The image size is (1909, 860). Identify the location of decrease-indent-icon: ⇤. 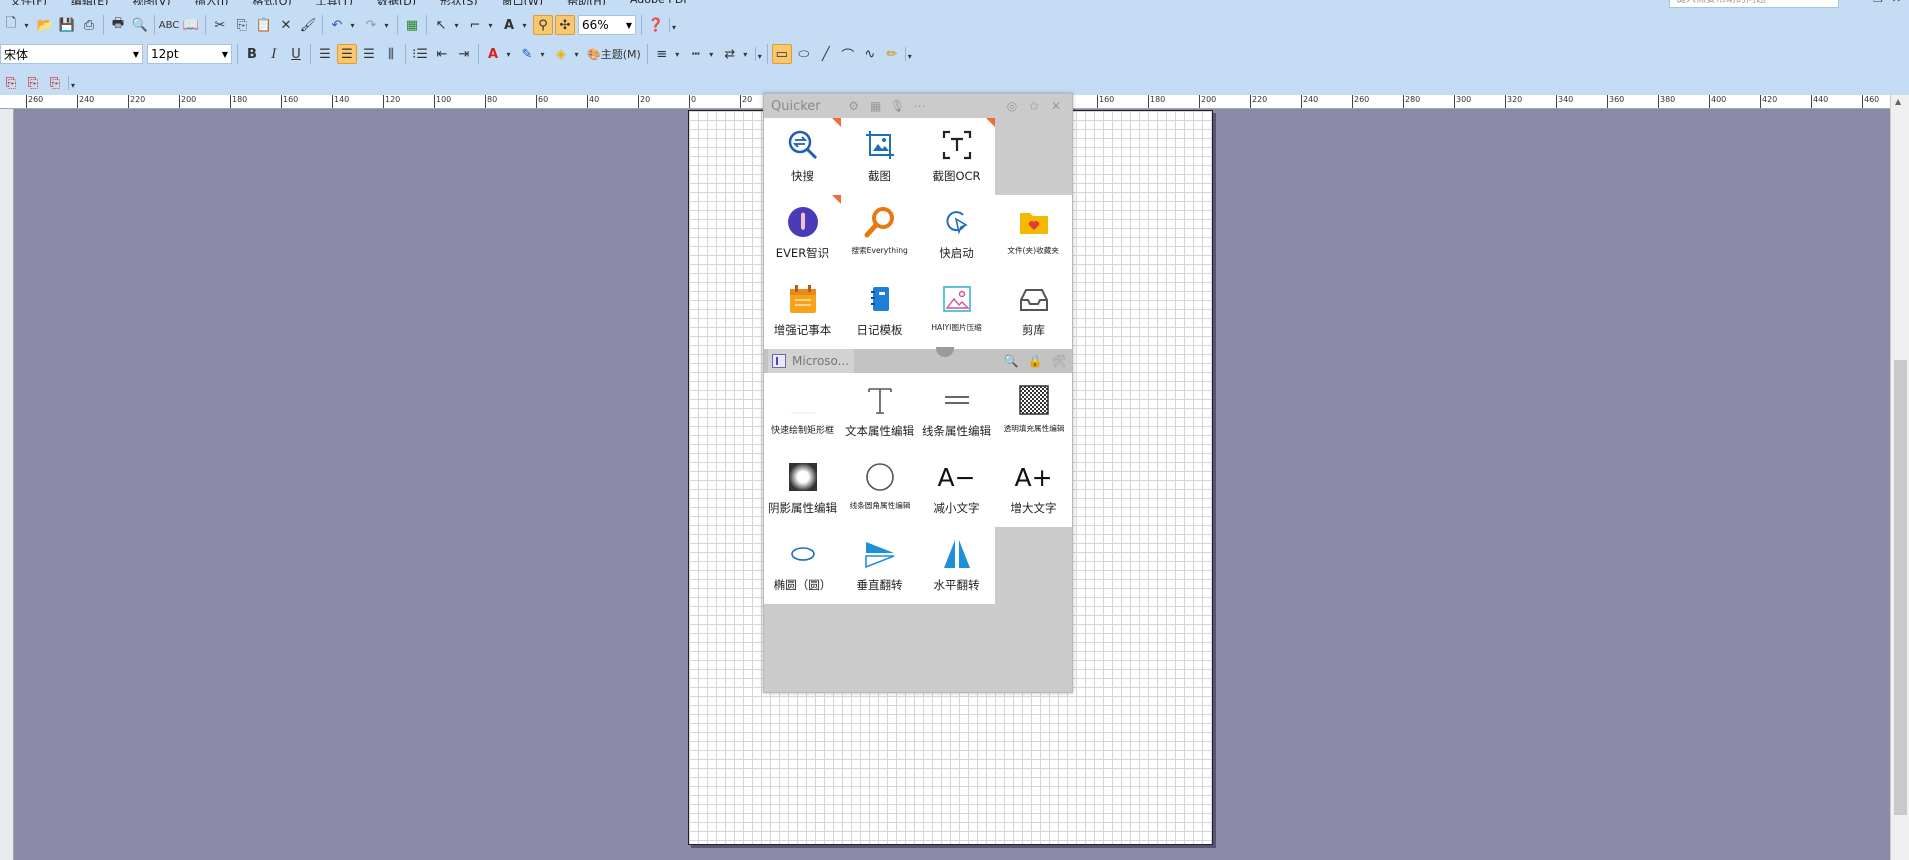
(442, 54).